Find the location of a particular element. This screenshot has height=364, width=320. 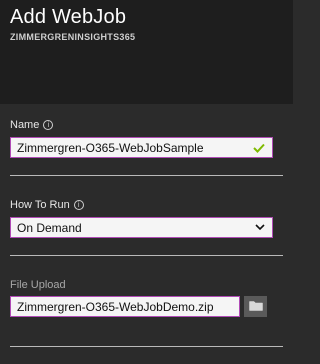

name-input-value: Zimmergren-O365-WebJobSample is located at coordinates (110, 147).